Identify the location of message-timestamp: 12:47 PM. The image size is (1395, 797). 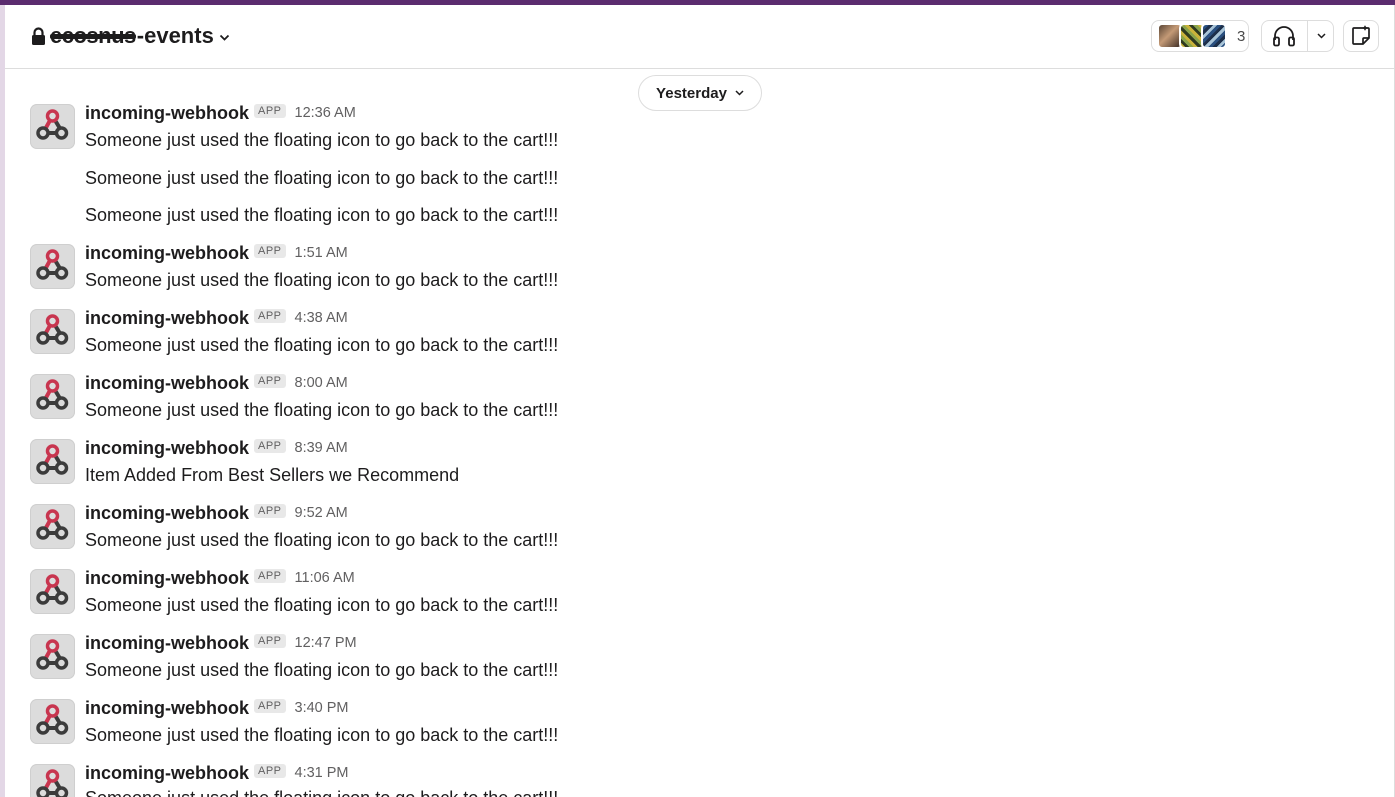
(326, 643).